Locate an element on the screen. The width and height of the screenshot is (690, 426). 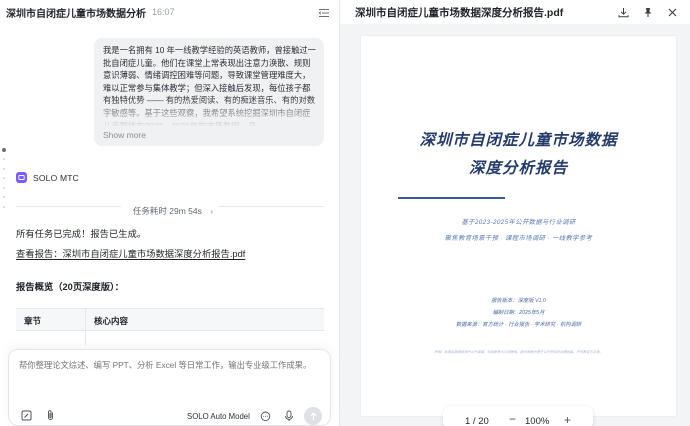
chat-time: 16:07 is located at coordinates (163, 12).